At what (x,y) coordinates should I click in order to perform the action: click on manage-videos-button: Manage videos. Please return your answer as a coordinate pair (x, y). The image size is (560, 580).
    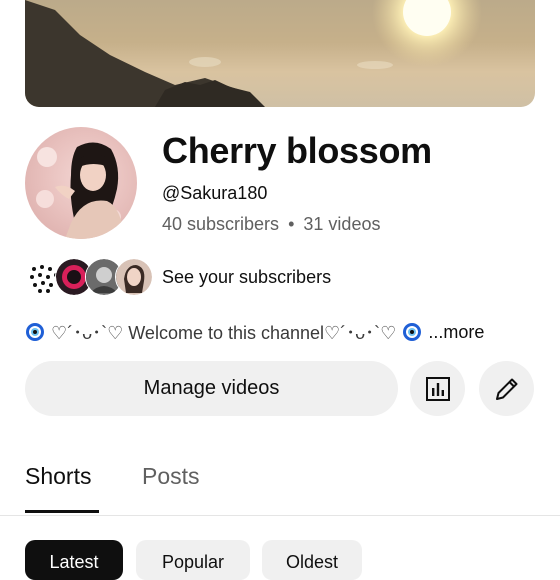
    Looking at the image, I should click on (211, 388).